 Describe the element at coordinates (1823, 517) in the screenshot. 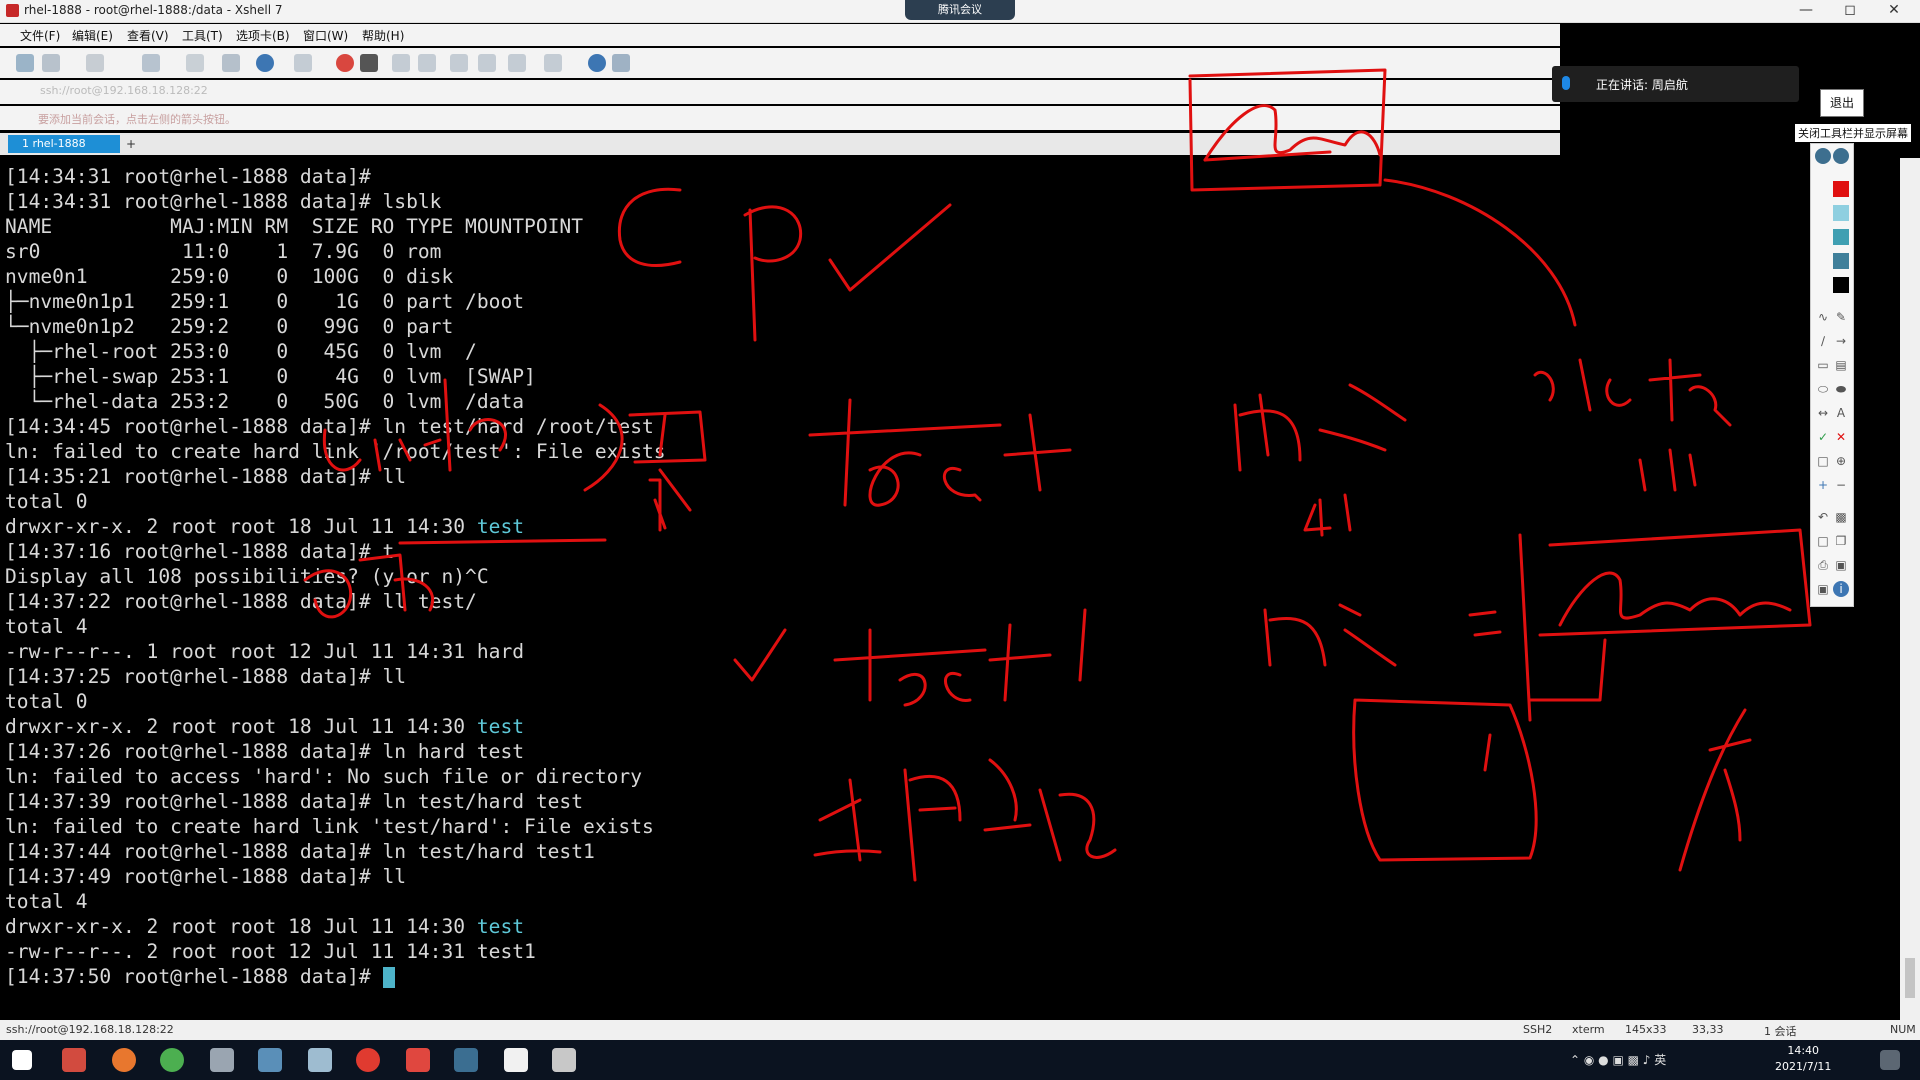

I see `undo-icon: ↶` at that location.